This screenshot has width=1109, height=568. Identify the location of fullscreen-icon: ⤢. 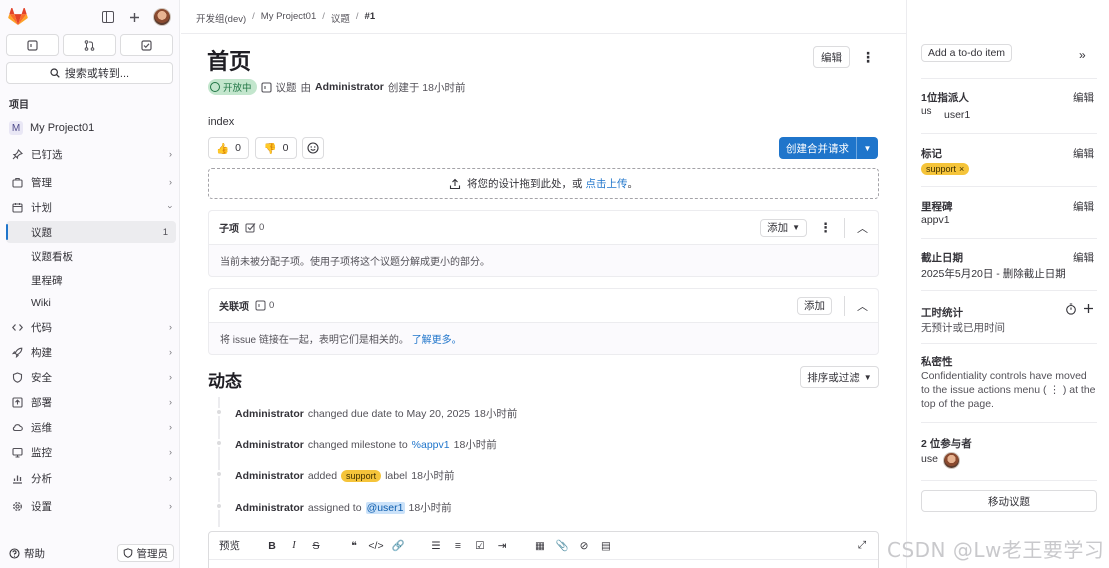
(862, 545).